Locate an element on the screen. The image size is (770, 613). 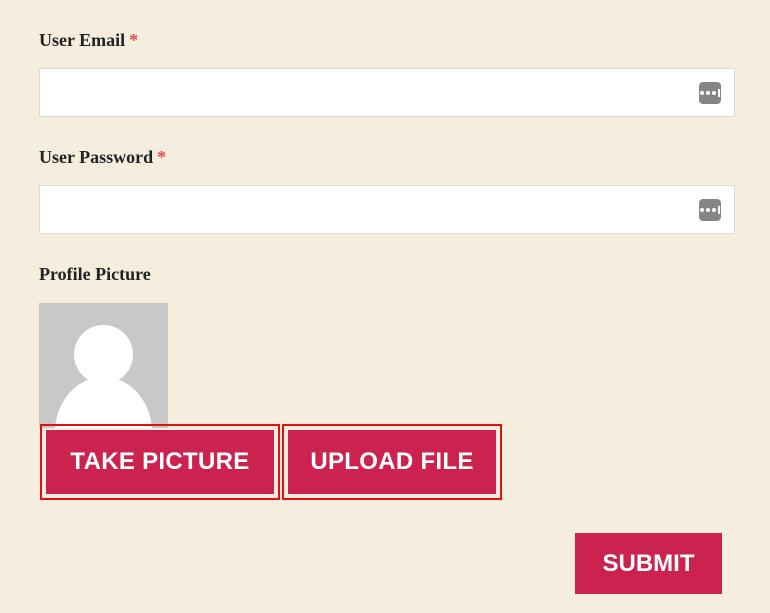
email-field is located at coordinates (387, 92).